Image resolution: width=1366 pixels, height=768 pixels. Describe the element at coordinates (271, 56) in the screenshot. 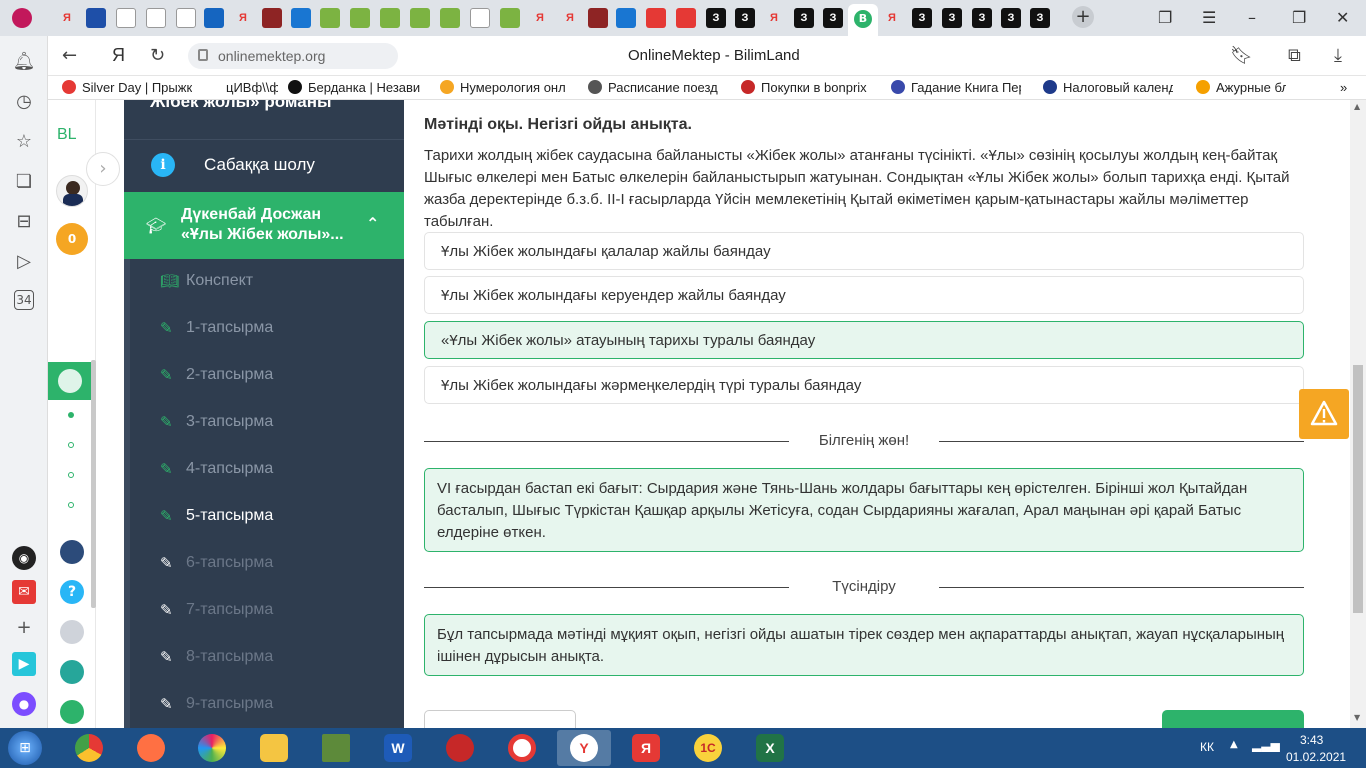

I see `url-text: onlinemektep.org` at that location.